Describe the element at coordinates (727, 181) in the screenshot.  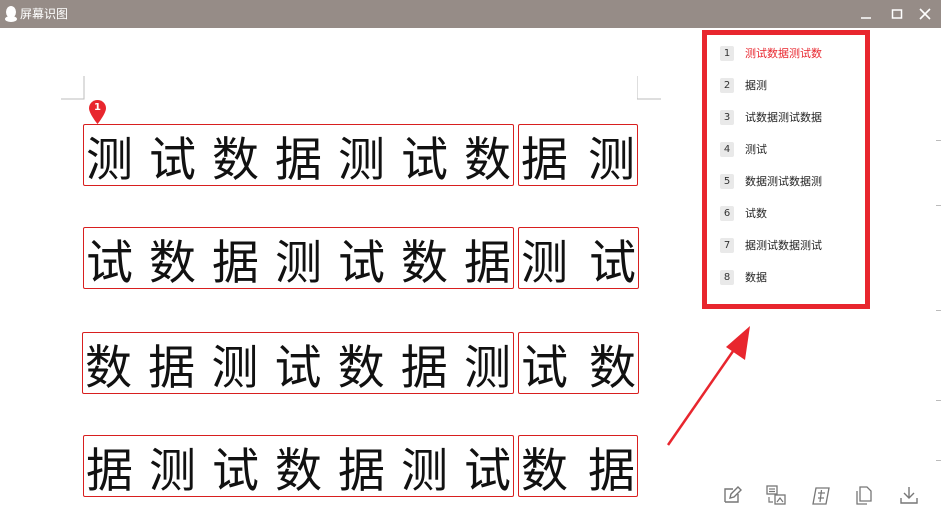
I see `result-item-number: 5` at that location.